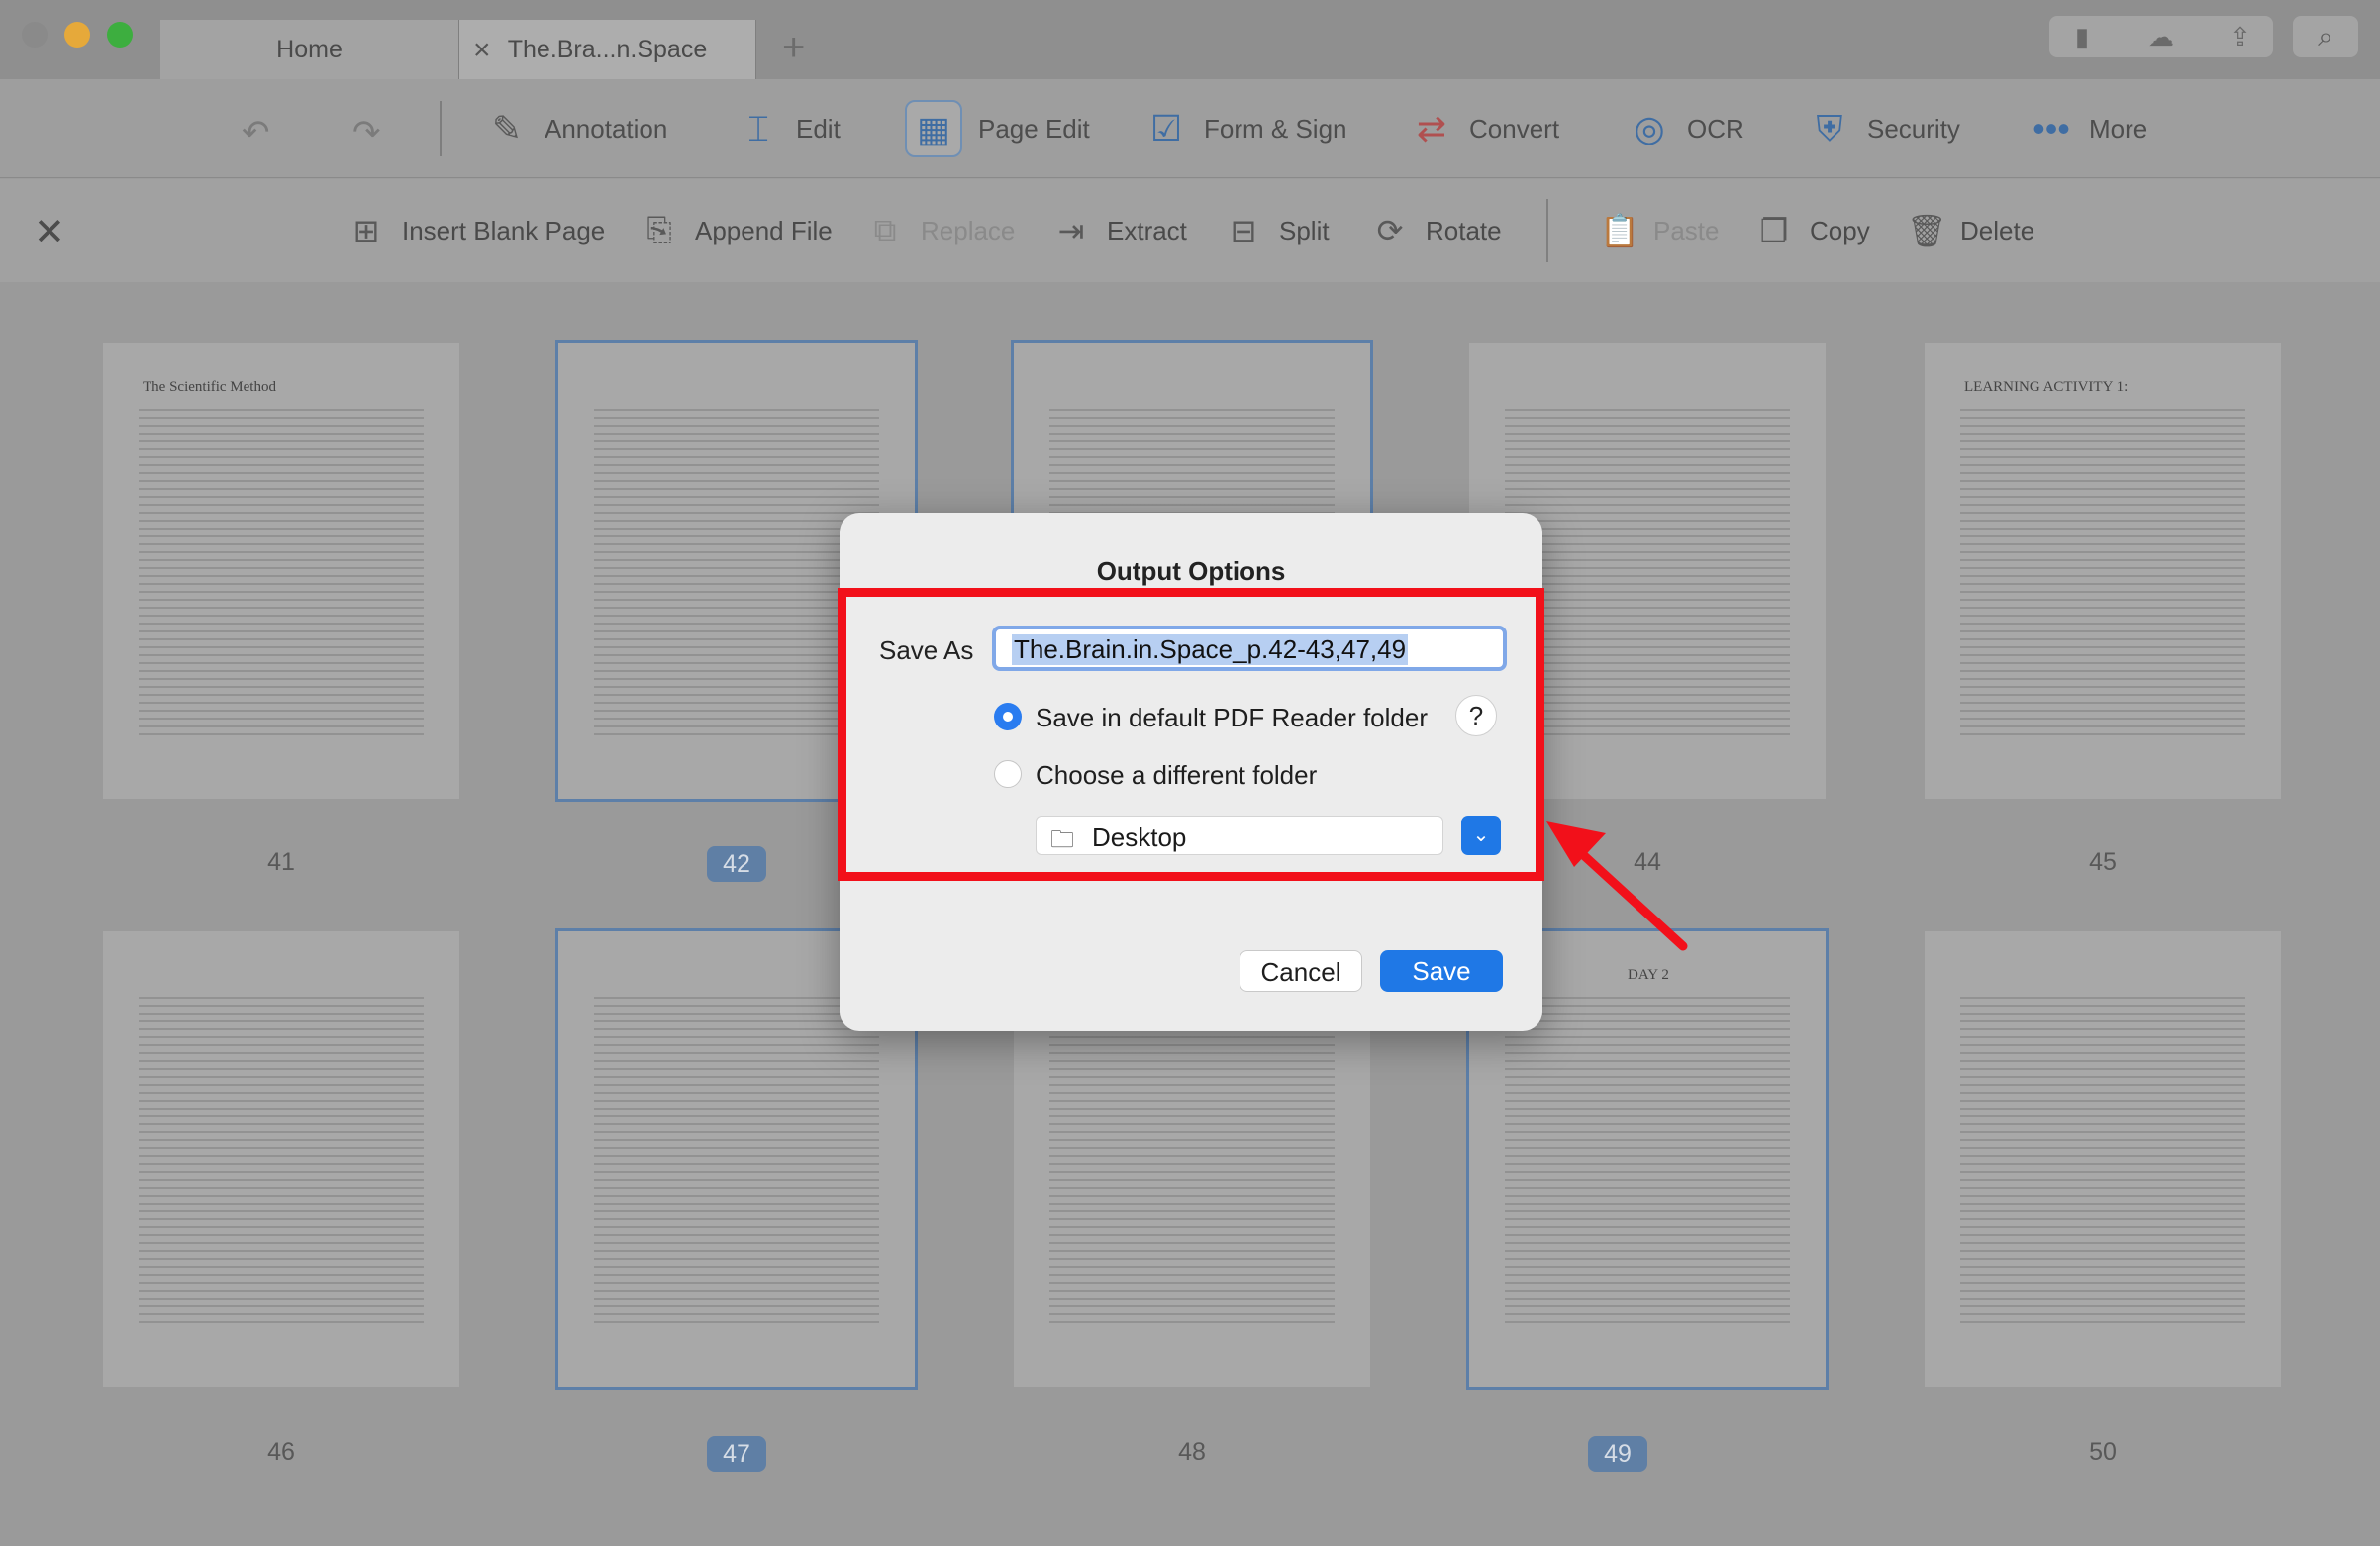 This screenshot has width=2380, height=1546. What do you see at coordinates (441, 128) in the screenshot?
I see `toolbar-divider` at bounding box center [441, 128].